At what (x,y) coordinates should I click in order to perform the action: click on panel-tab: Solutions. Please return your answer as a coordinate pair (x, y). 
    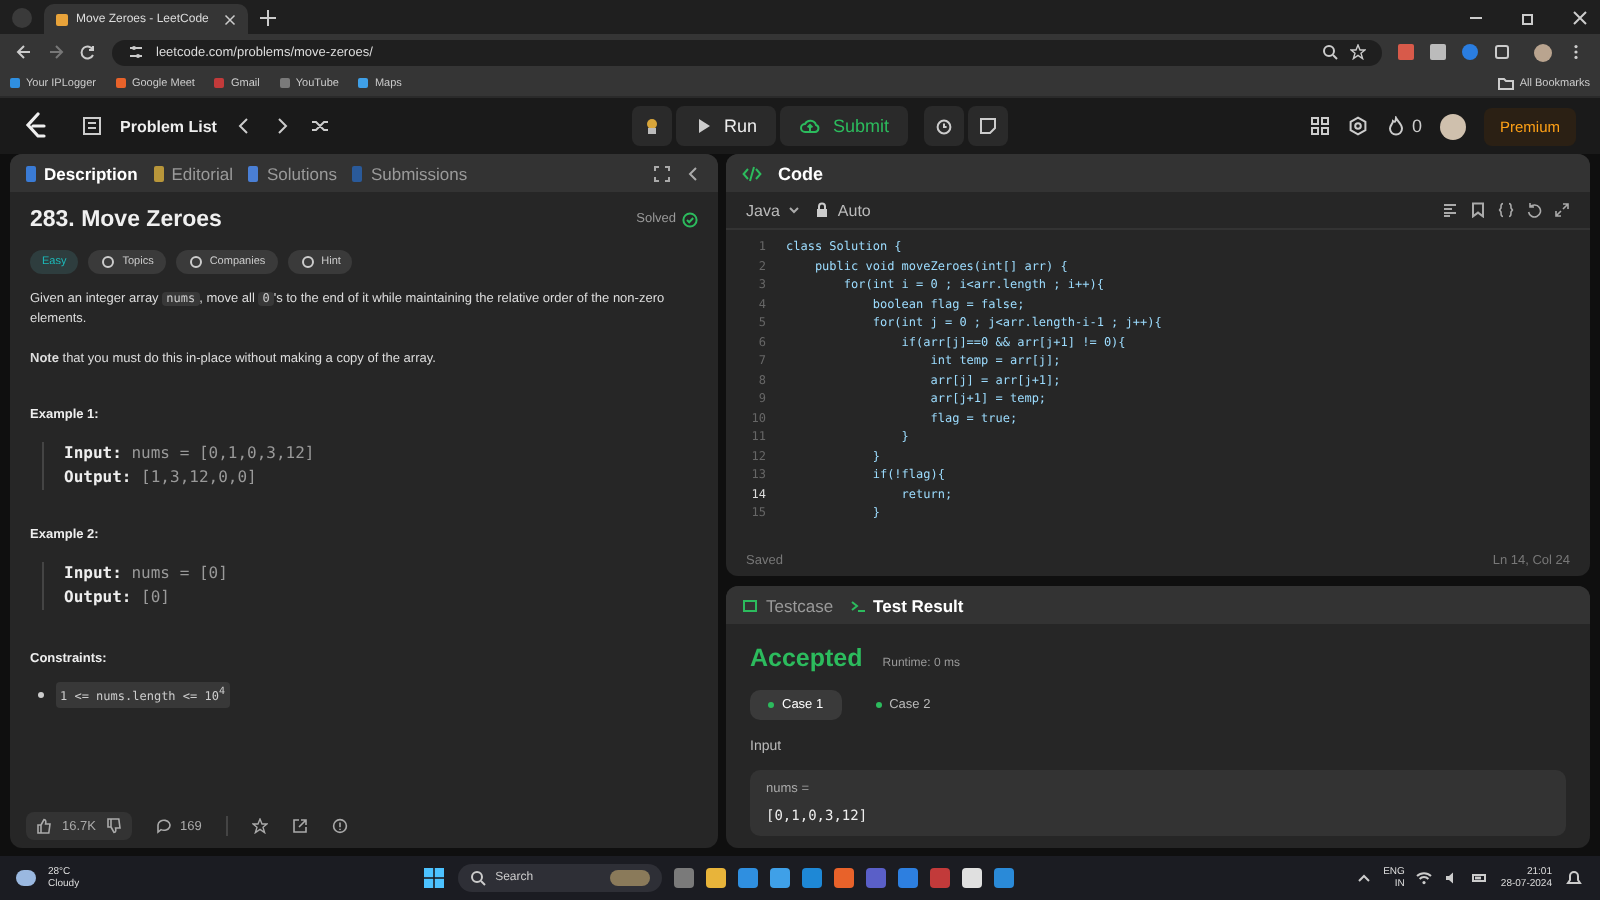
    Looking at the image, I should click on (292, 173).